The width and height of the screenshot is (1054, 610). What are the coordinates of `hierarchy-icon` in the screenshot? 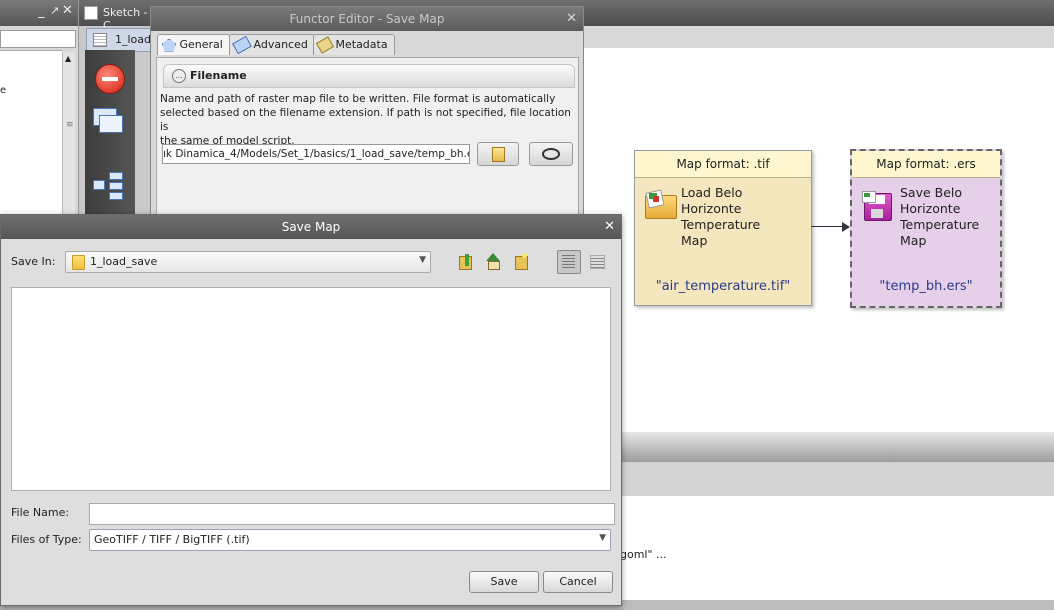 It's located at (109, 186).